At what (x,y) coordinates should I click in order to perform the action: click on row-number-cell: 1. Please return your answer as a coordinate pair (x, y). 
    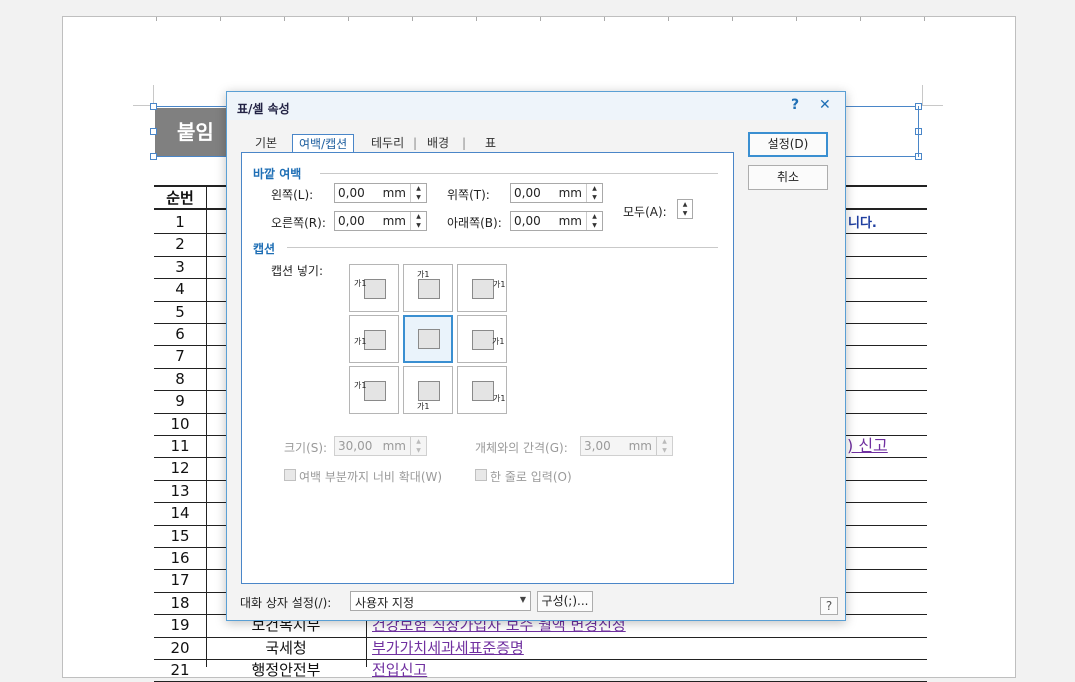
    Looking at the image, I should click on (180, 222).